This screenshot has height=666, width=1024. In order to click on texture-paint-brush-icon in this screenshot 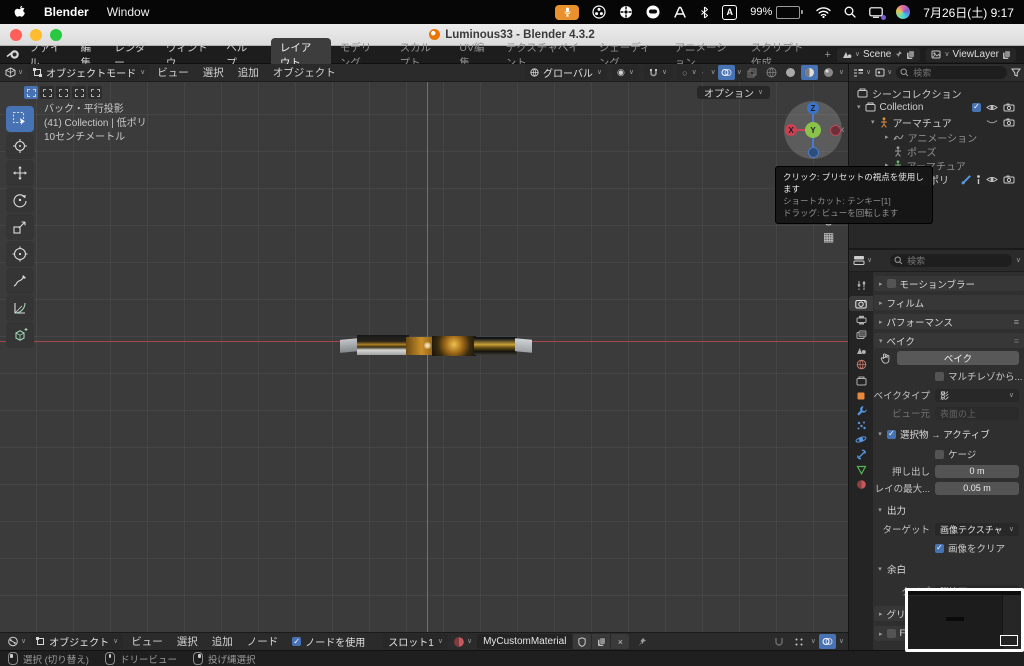, I will do `click(965, 179)`.